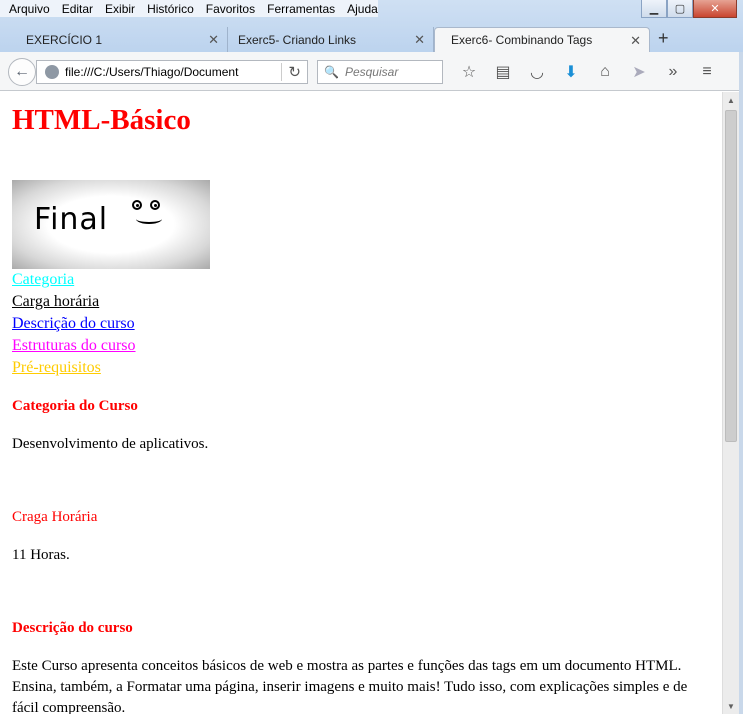  What do you see at coordinates (367, 280) in the screenshot?
I see `link-categoria: Categoria` at bounding box center [367, 280].